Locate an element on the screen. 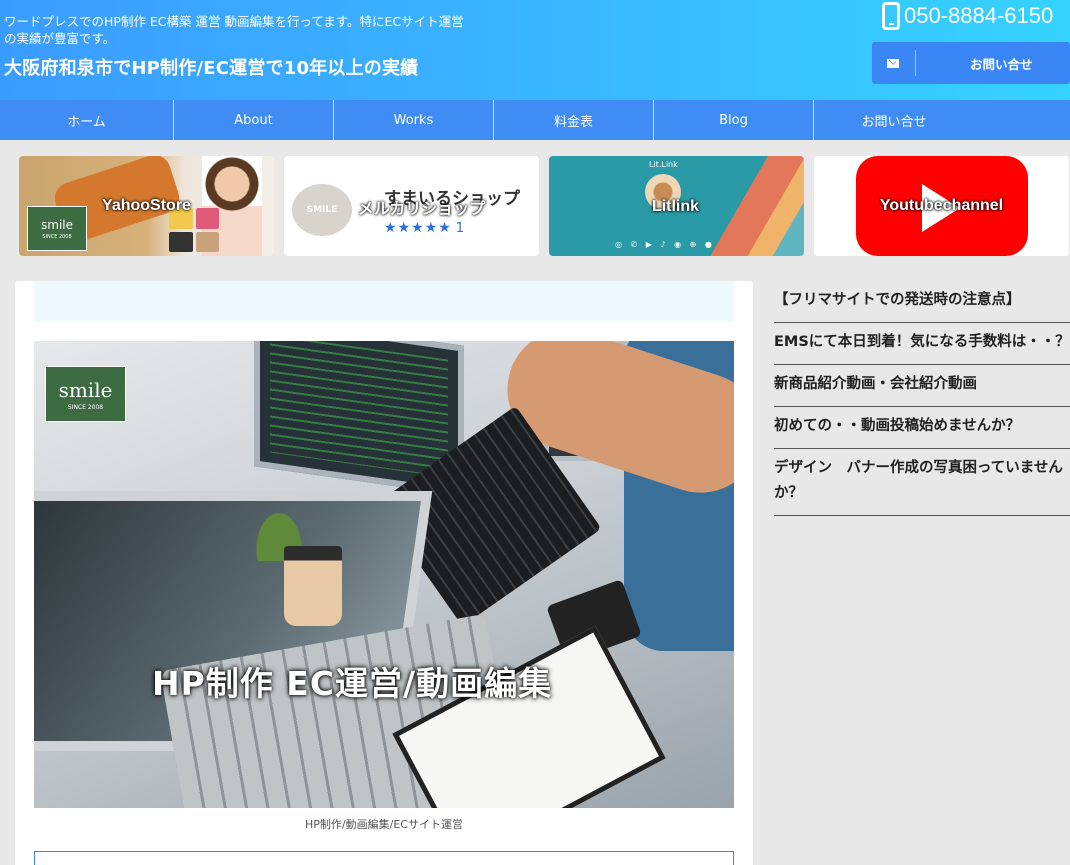 The height and width of the screenshot is (865, 1070). nav-item-works: Works is located at coordinates (414, 120).